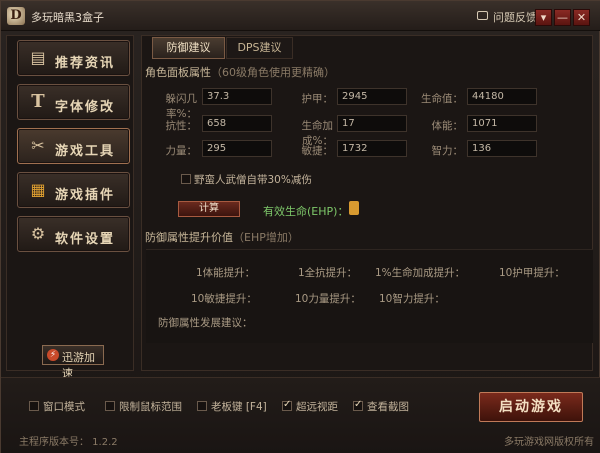  I want to click on dexterity-label: 敏捷：, so click(317, 151).